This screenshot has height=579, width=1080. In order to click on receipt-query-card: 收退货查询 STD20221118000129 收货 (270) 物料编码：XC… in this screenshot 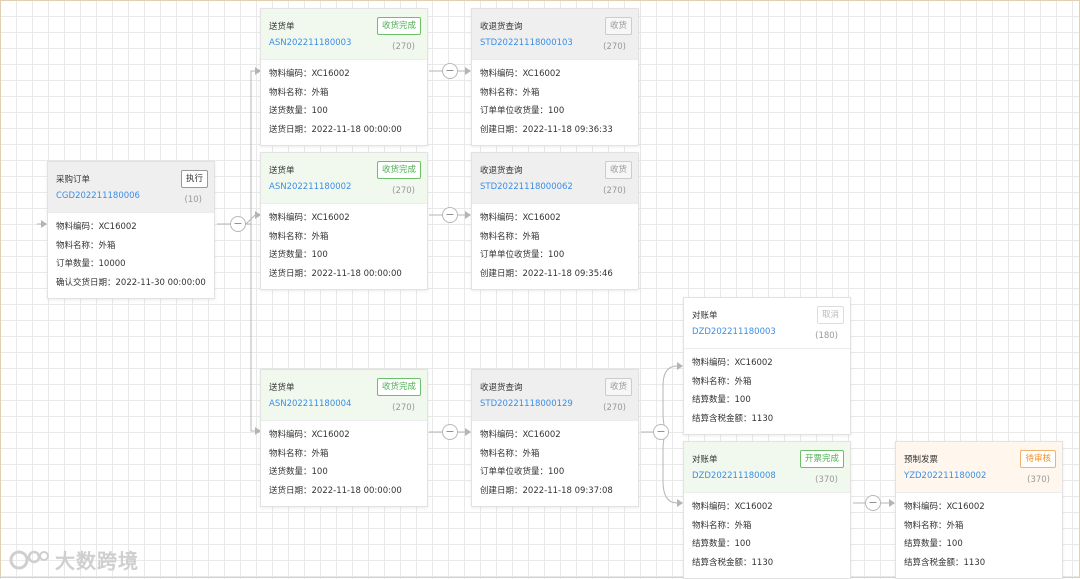, I will do `click(555, 438)`.